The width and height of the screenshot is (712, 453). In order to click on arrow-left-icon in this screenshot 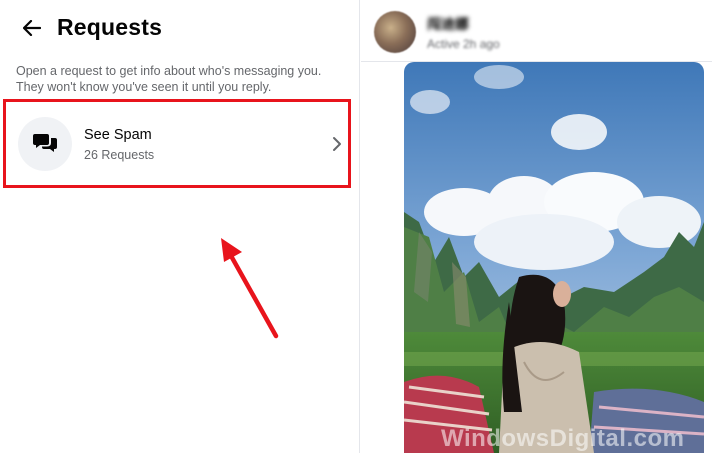, I will do `click(32, 28)`.